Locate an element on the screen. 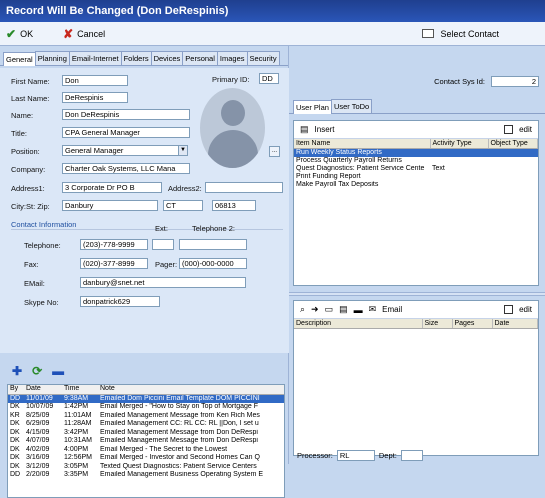 The image size is (545, 498). plan-header-item-name: Item Name is located at coordinates (362, 144).